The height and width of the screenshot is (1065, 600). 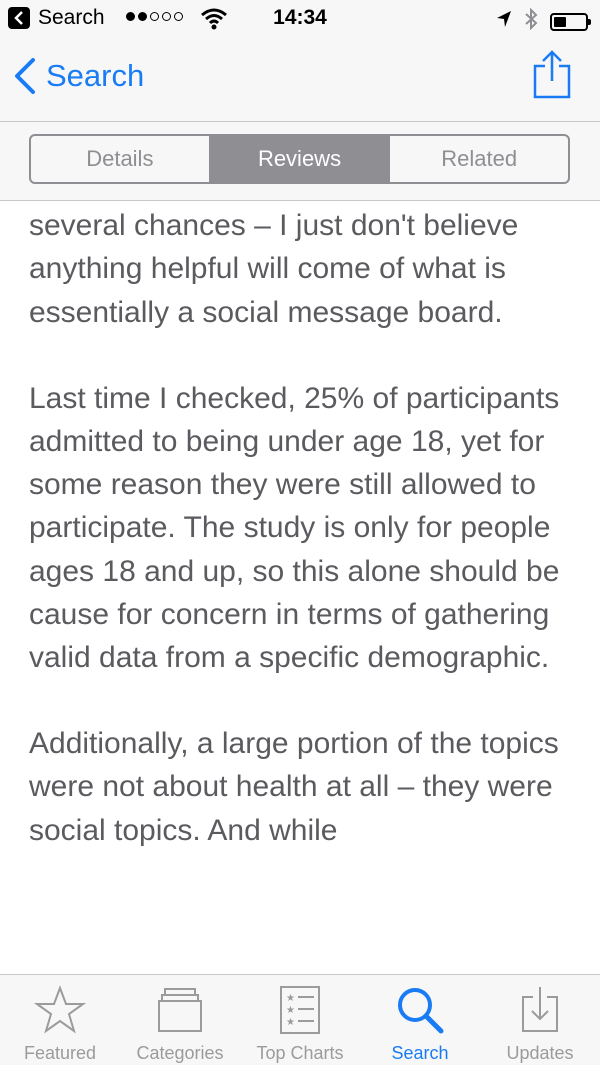 I want to click on list-icon: ★ ★ ★, so click(x=300, y=1010).